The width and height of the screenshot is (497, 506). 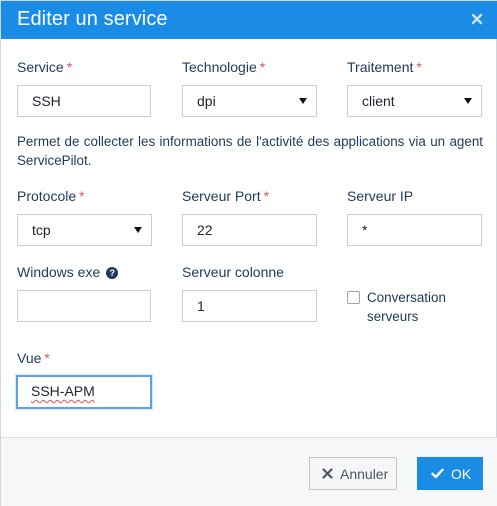 I want to click on check-icon, so click(x=437, y=473).